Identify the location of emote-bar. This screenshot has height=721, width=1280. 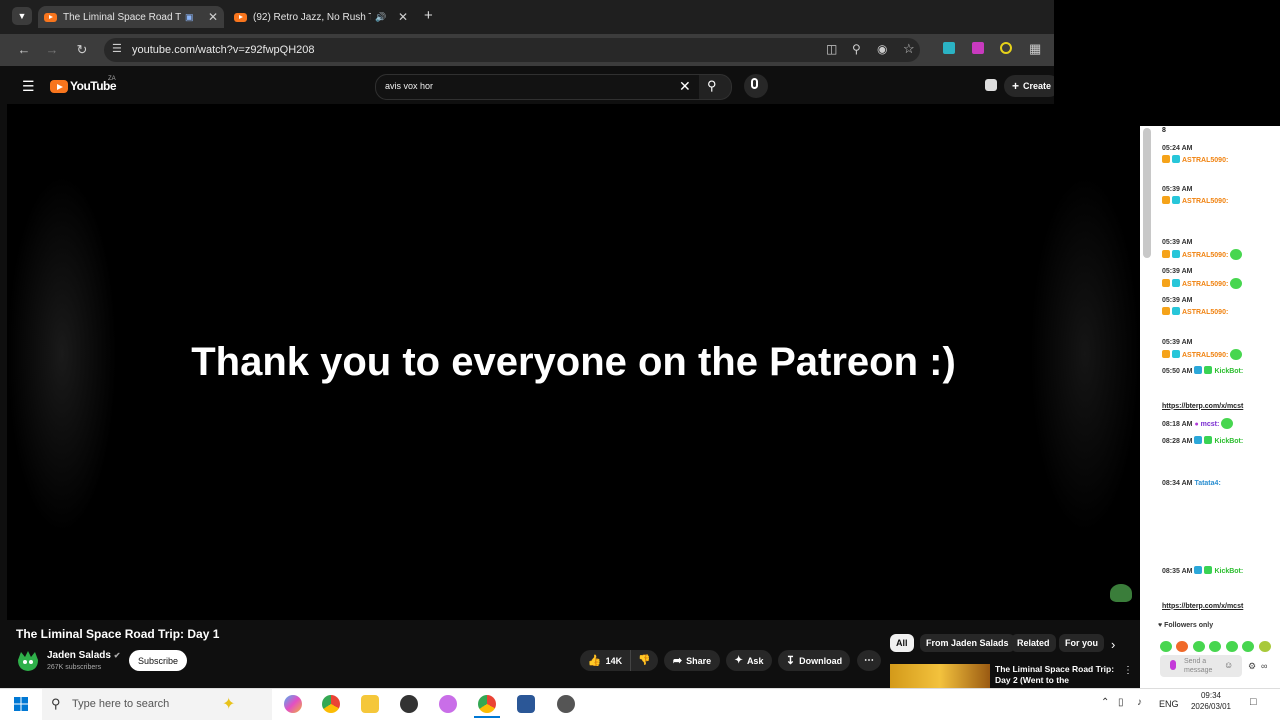
(1215, 645).